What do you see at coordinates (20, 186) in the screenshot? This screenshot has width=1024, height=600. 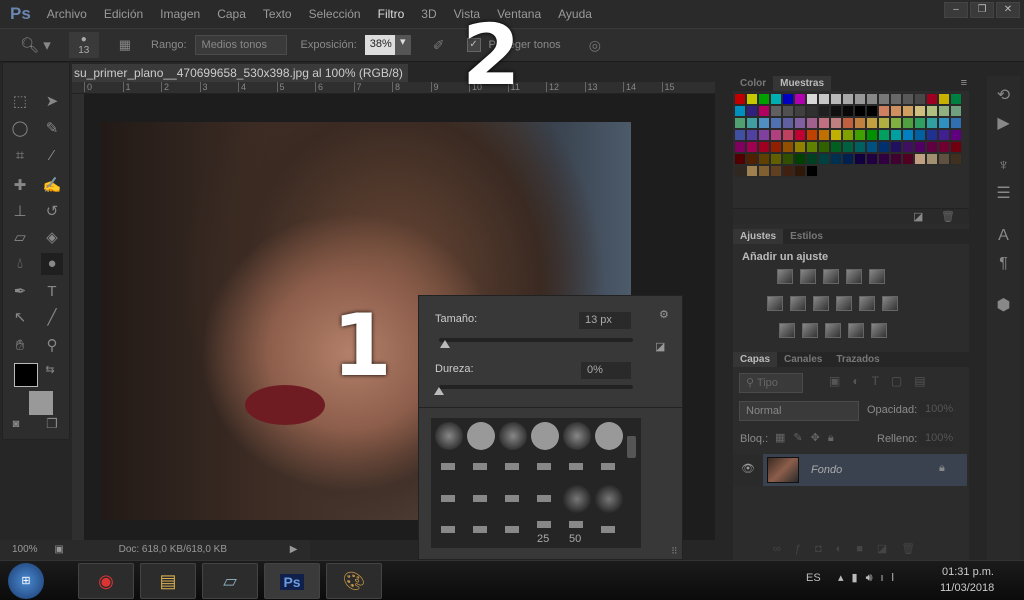 I see `healing-brush-tool-icon: ✚` at bounding box center [20, 186].